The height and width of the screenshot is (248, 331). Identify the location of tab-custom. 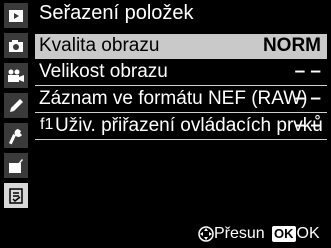
(16, 105).